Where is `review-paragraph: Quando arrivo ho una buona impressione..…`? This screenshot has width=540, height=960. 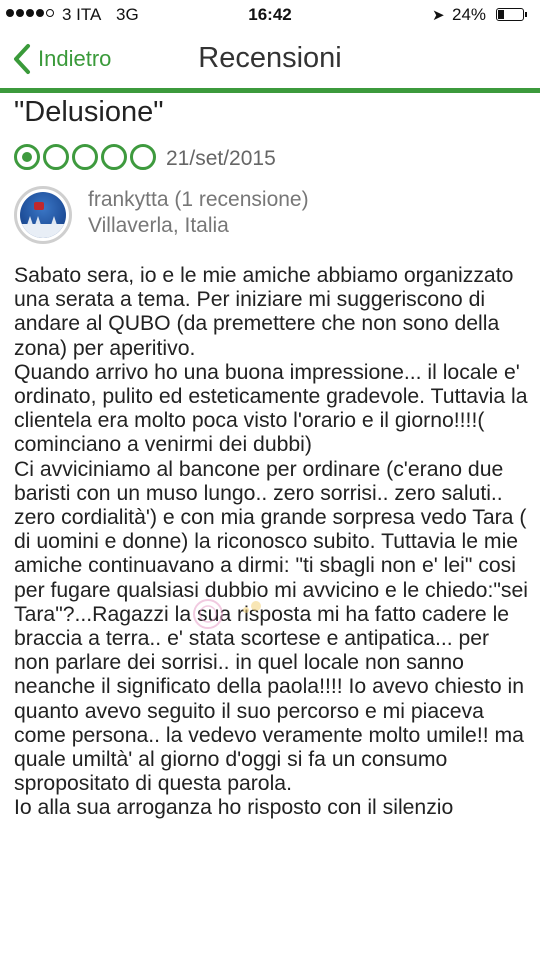 review-paragraph: Quando arrivo ho una buona impressione..… is located at coordinates (271, 408).